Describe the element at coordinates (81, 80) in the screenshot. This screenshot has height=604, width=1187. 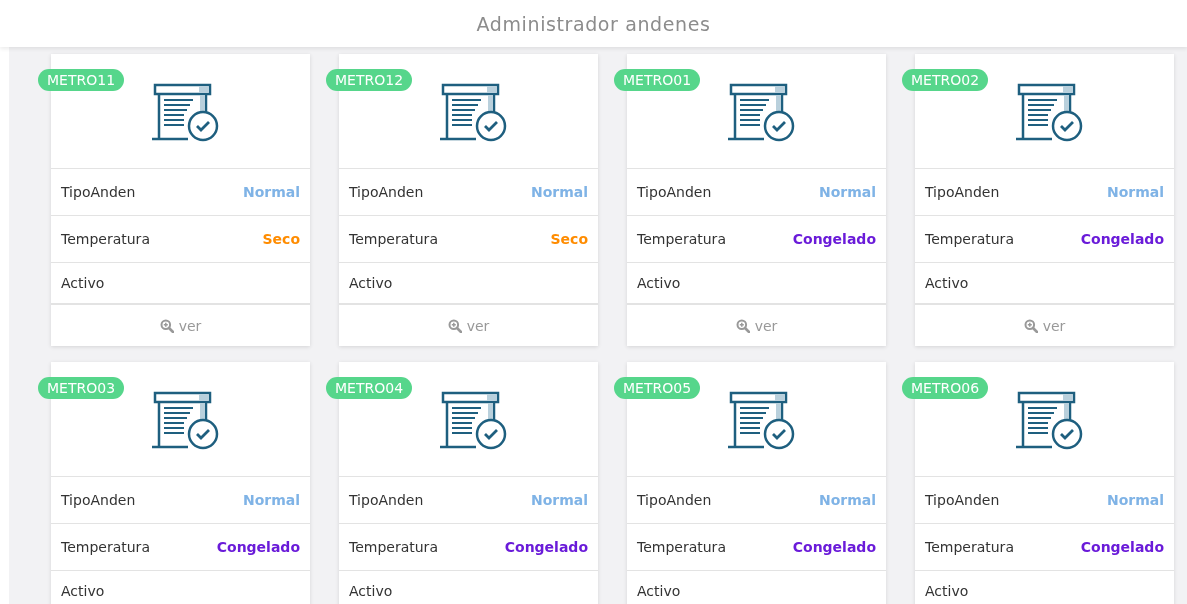
I see `dock-name-badge: METRO11` at that location.